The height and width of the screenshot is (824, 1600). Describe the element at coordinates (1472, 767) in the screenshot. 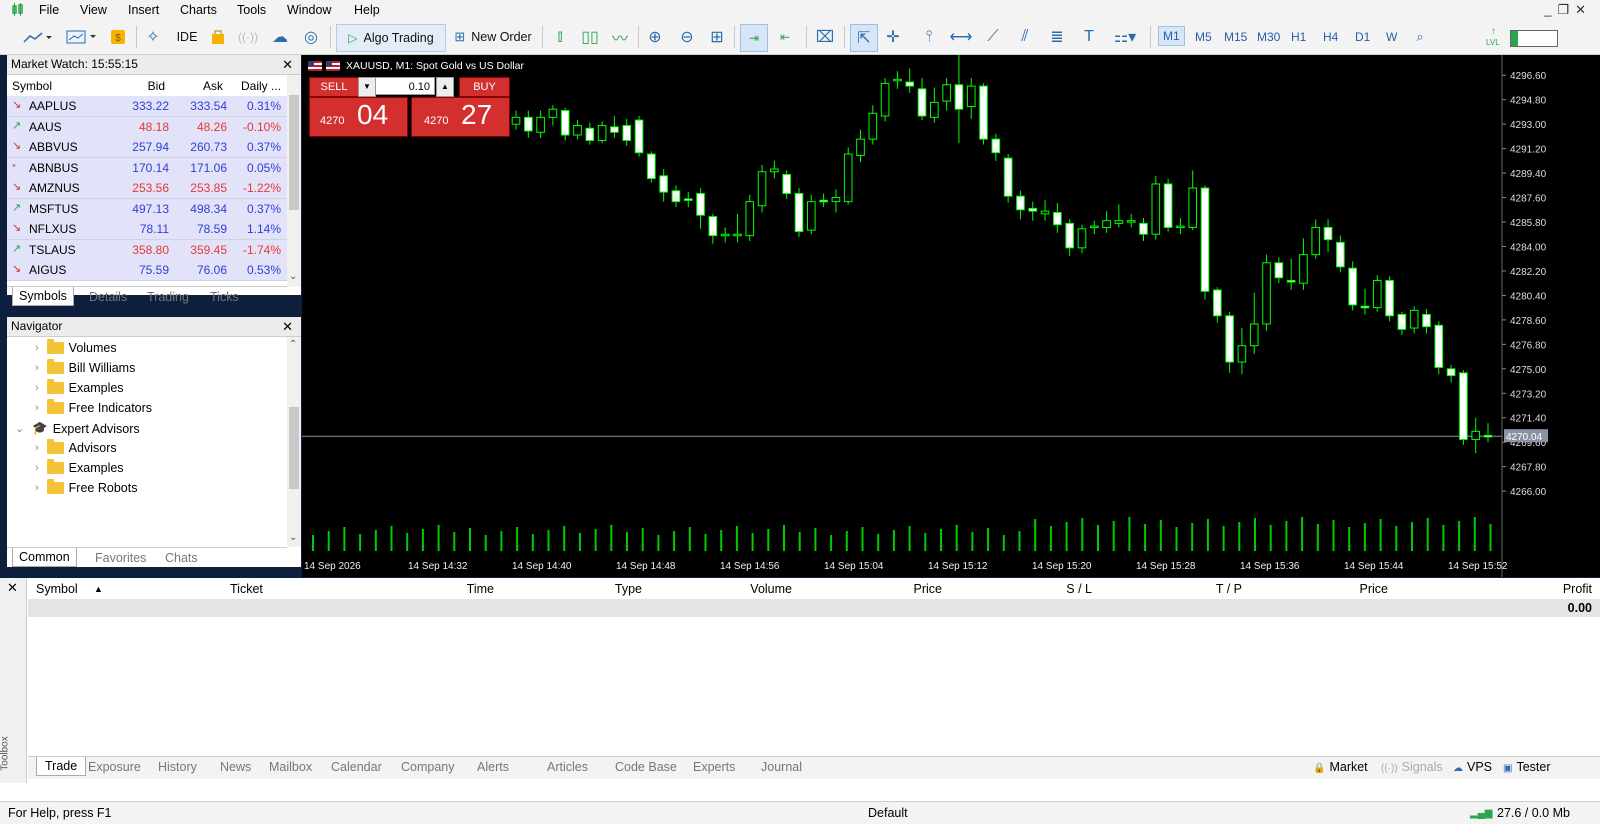

I see `toolbox-vps-button: ☁ VPS` at that location.